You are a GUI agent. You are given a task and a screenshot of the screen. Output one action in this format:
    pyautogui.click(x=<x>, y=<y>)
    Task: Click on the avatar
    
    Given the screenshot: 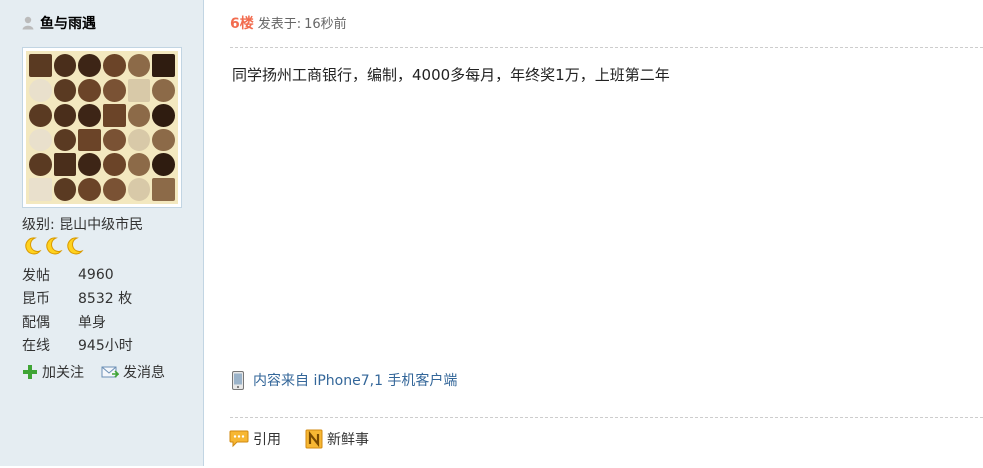 What is the action you would take?
    pyautogui.click(x=102, y=127)
    